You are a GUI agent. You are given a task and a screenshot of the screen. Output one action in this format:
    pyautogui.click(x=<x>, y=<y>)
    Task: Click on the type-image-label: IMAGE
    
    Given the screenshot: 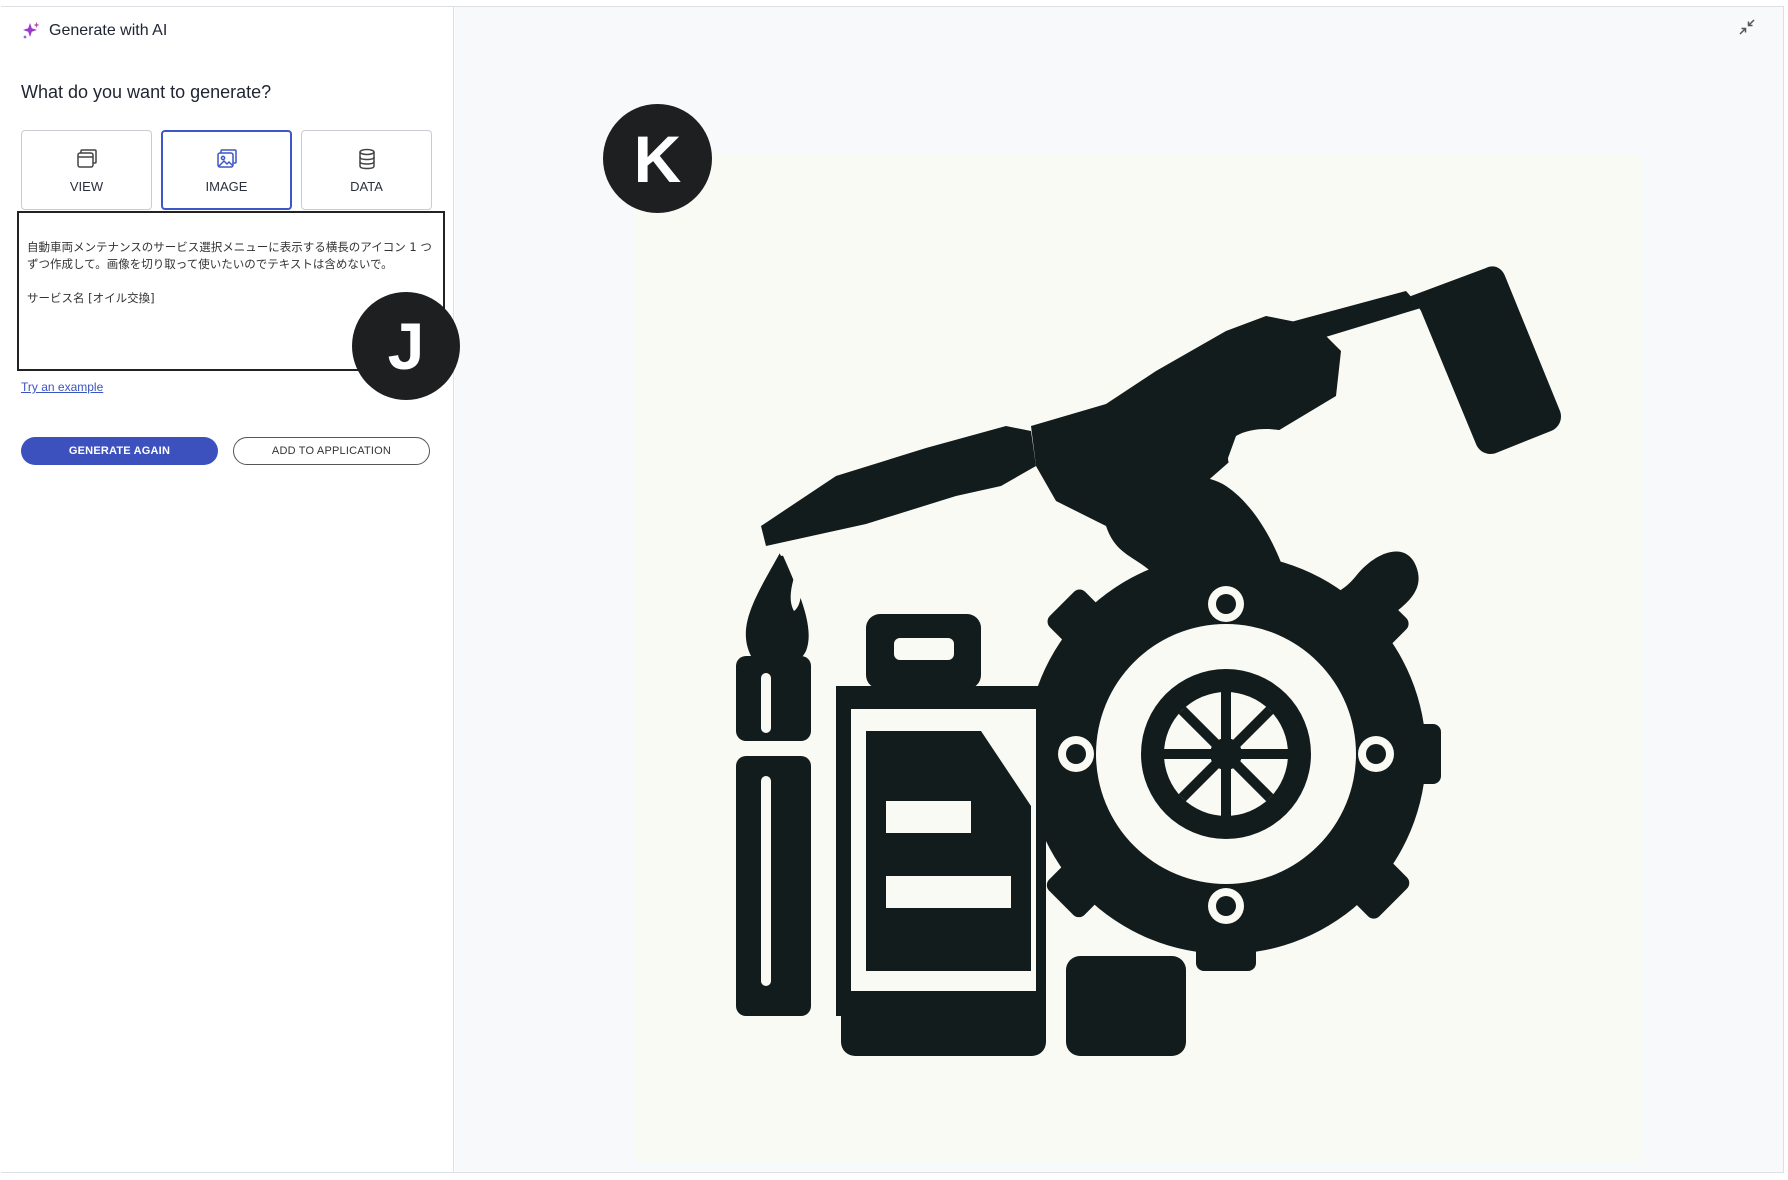 What is the action you would take?
    pyautogui.click(x=226, y=186)
    